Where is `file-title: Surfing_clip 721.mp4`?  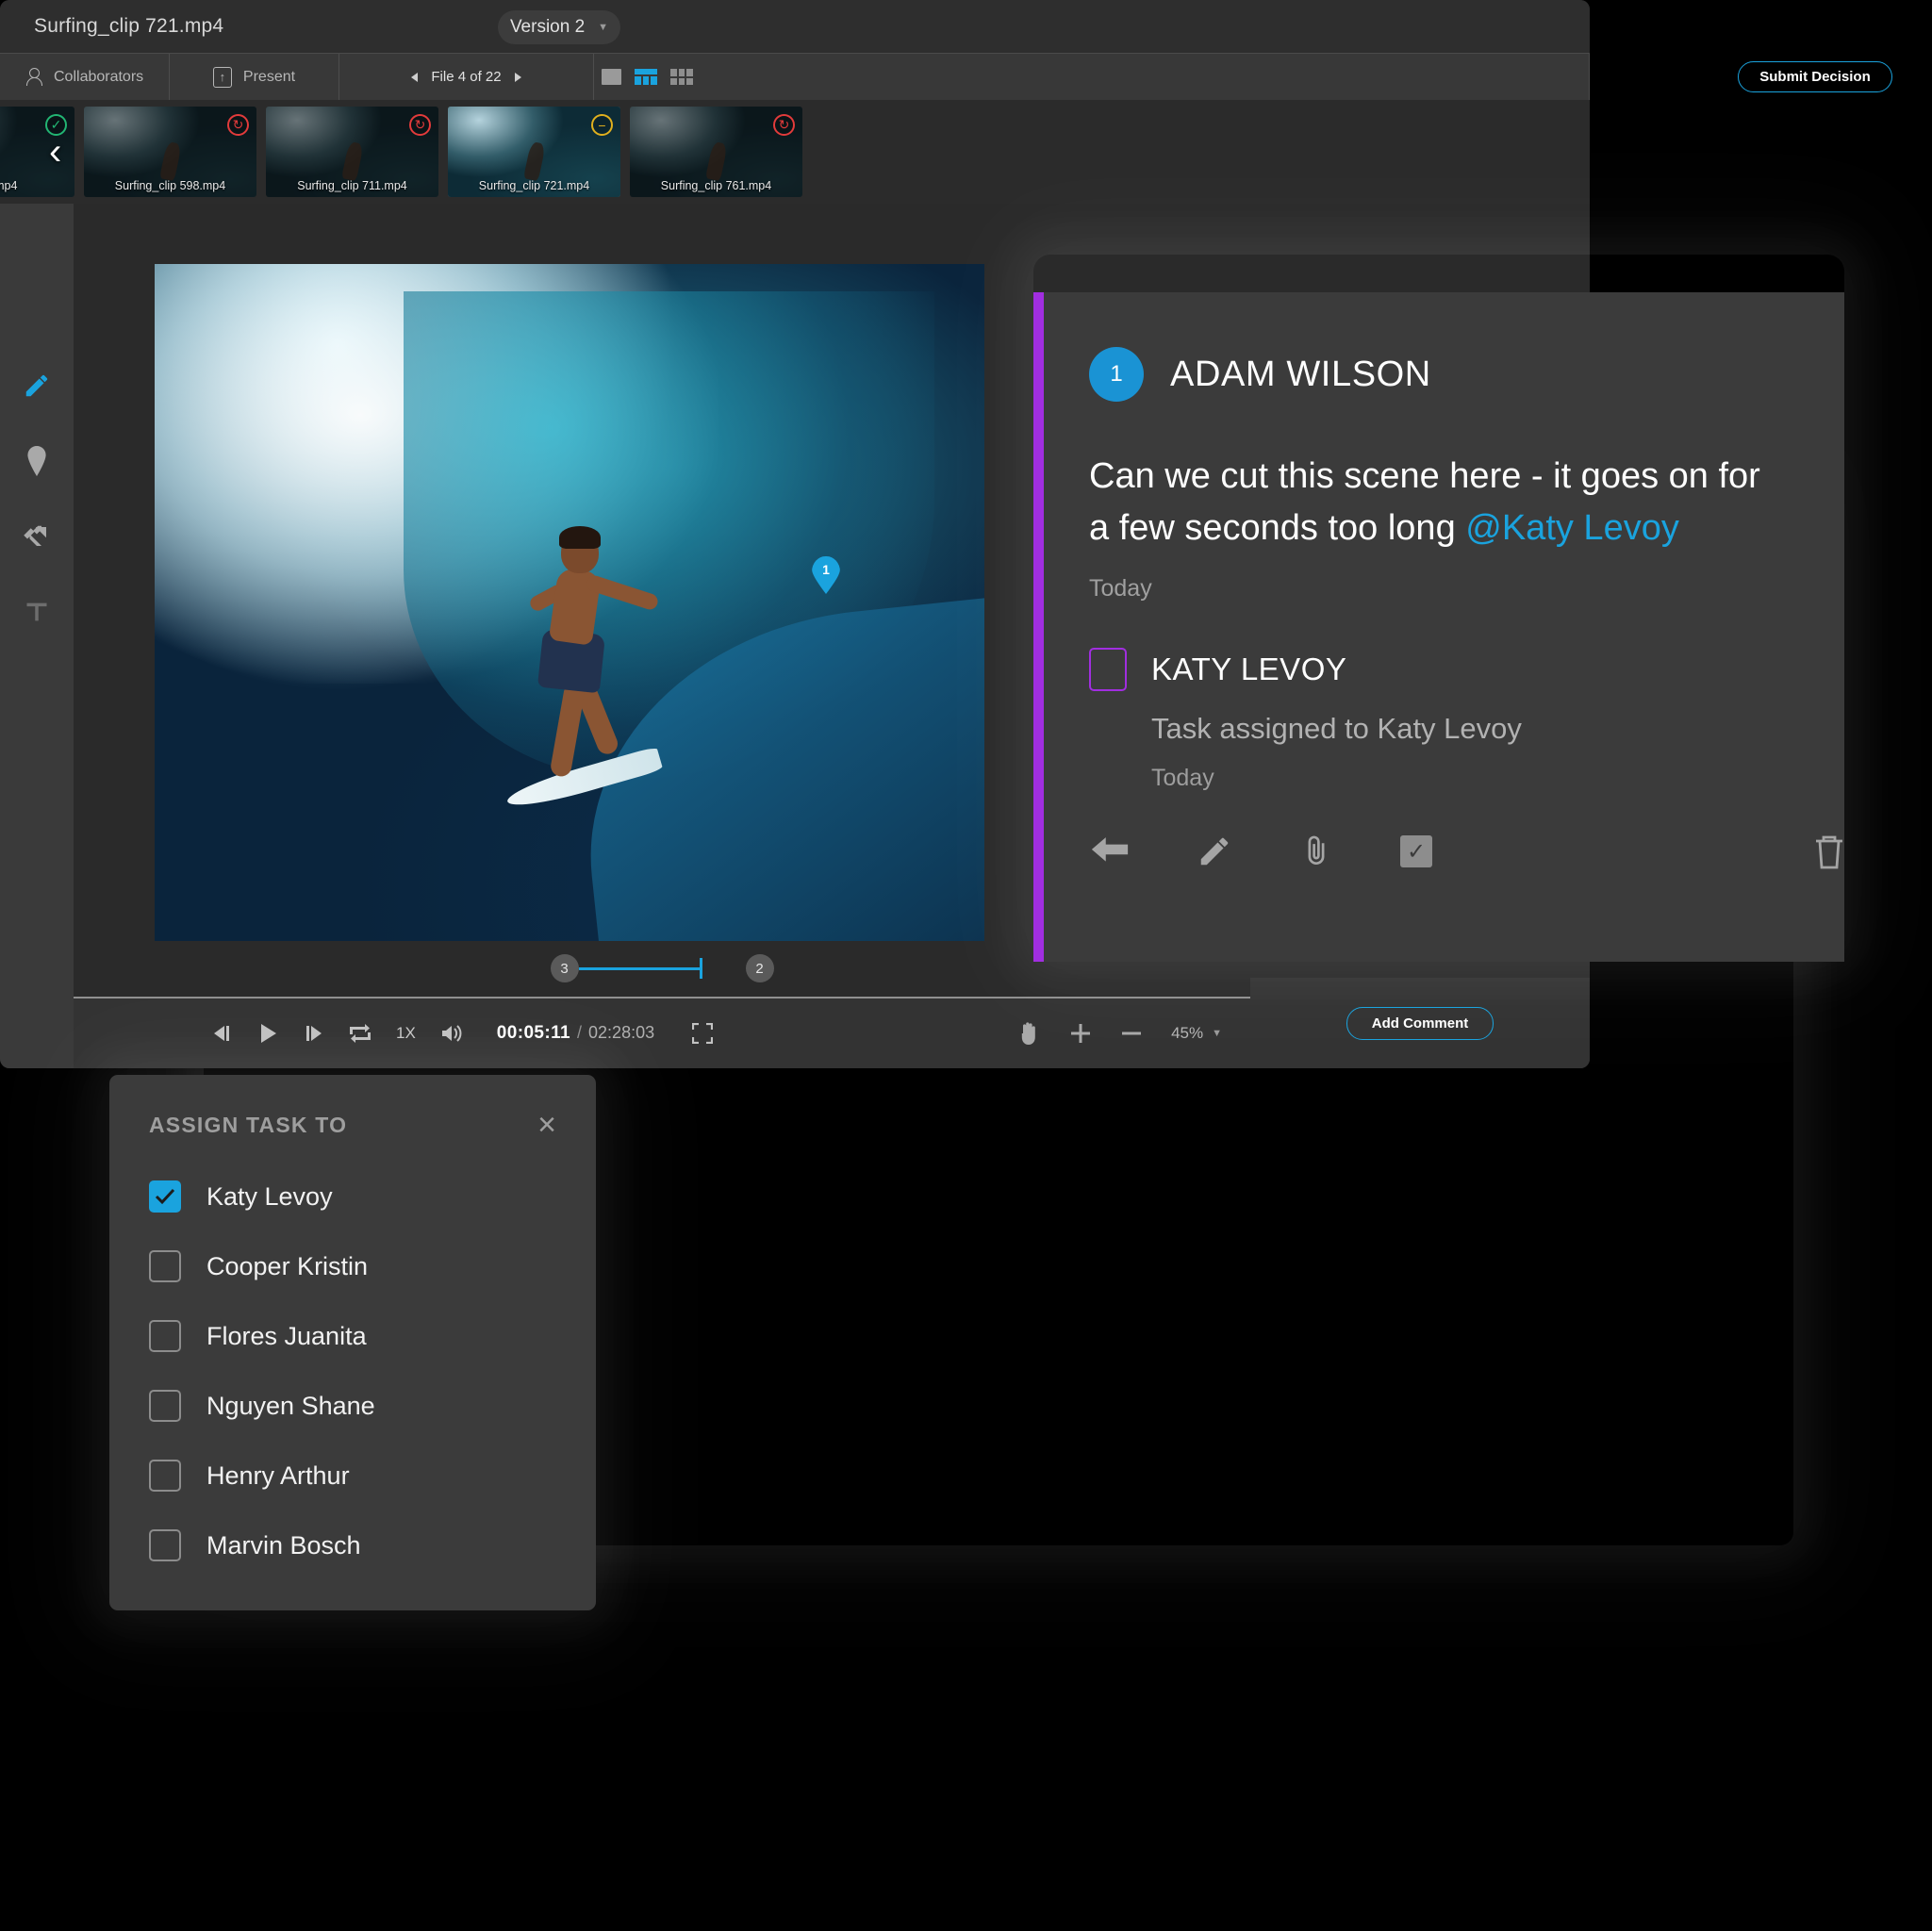 file-title: Surfing_clip 721.mp4 is located at coordinates (129, 26).